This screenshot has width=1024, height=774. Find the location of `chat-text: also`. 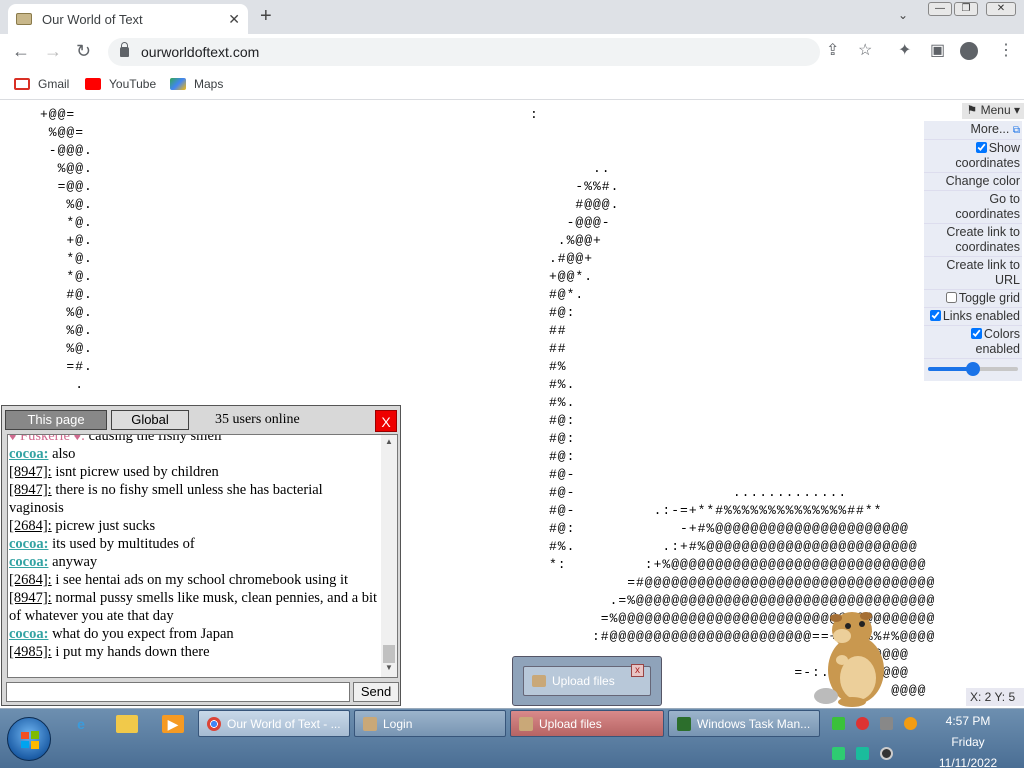

chat-text: also is located at coordinates (62, 454).